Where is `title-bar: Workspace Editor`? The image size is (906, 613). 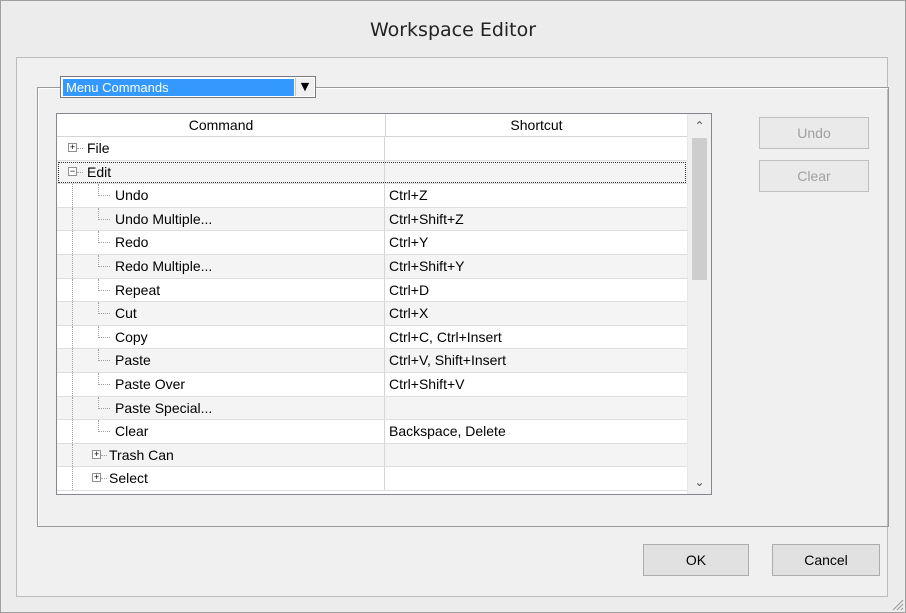
title-bar: Workspace Editor is located at coordinates (453, 30).